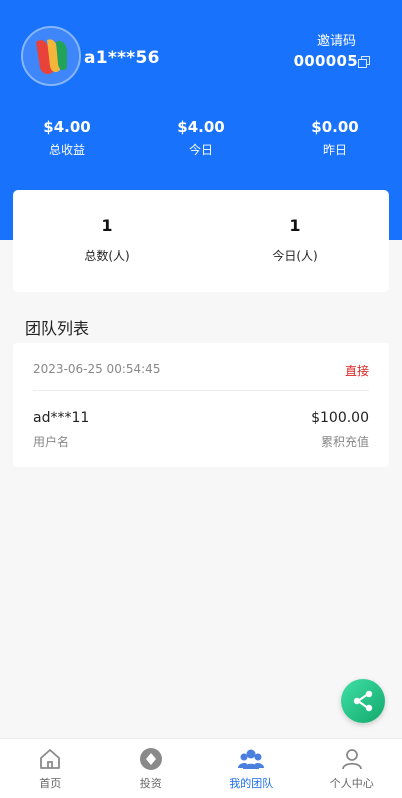  What do you see at coordinates (50, 759) in the screenshot?
I see `home-icon` at bounding box center [50, 759].